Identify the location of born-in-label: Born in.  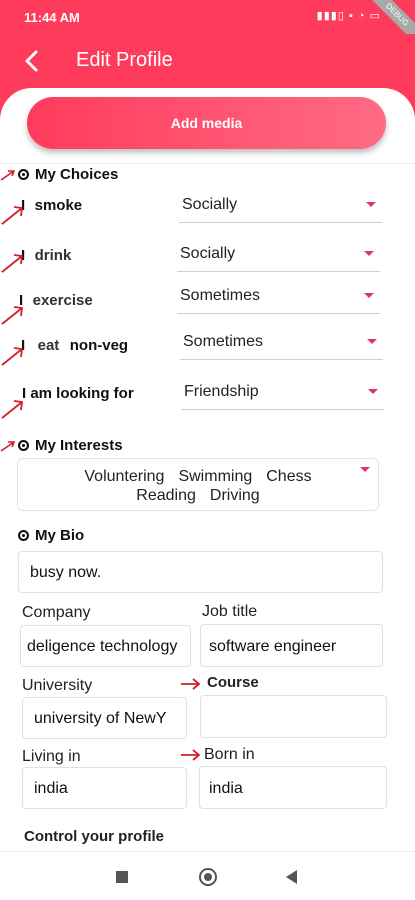
(229, 754).